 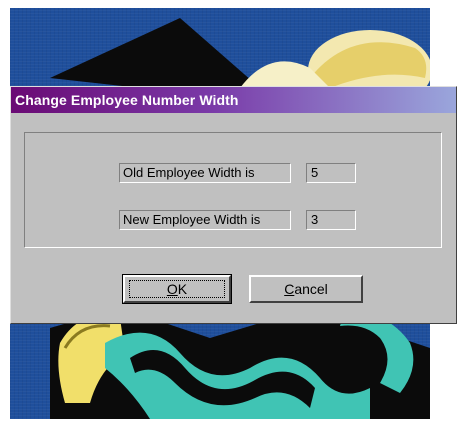 I want to click on old-width-value: 5, so click(x=331, y=173).